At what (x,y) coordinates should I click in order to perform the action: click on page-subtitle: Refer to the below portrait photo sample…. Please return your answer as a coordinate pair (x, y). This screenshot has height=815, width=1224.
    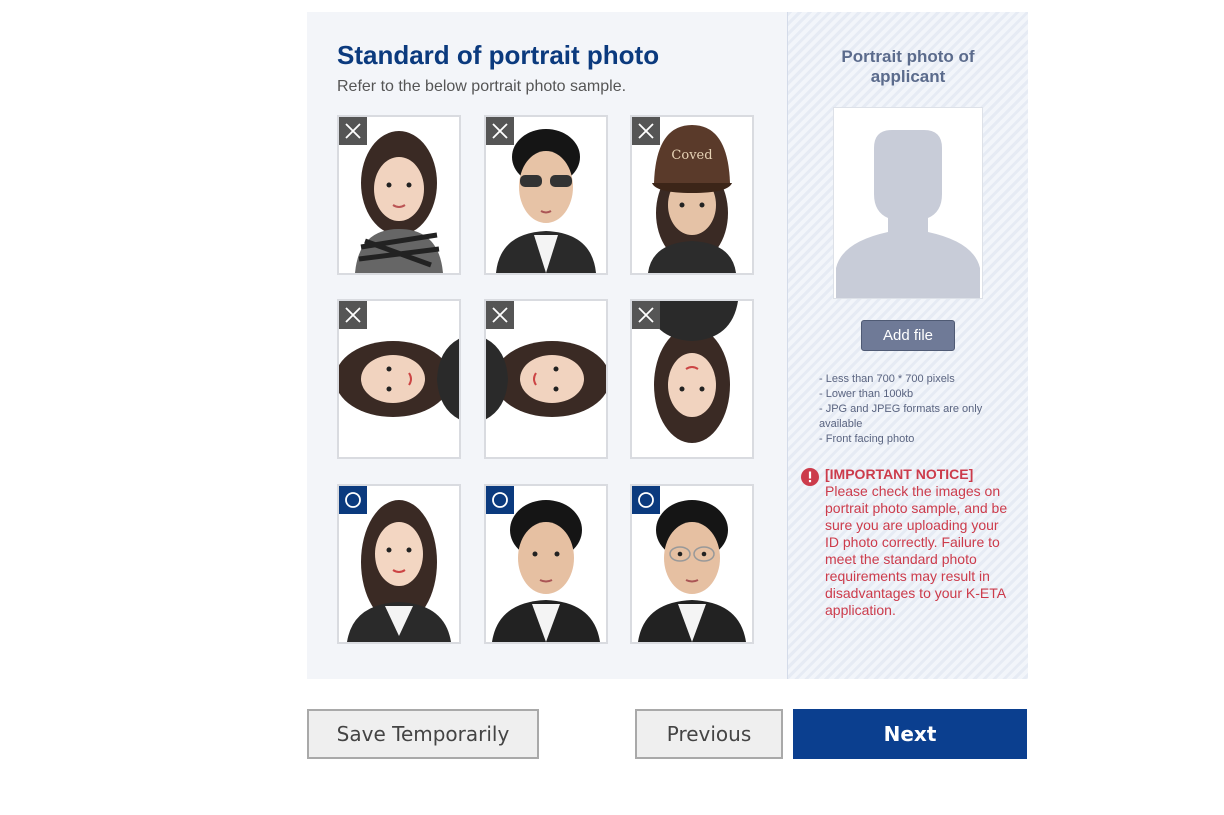
    Looking at the image, I should click on (482, 86).